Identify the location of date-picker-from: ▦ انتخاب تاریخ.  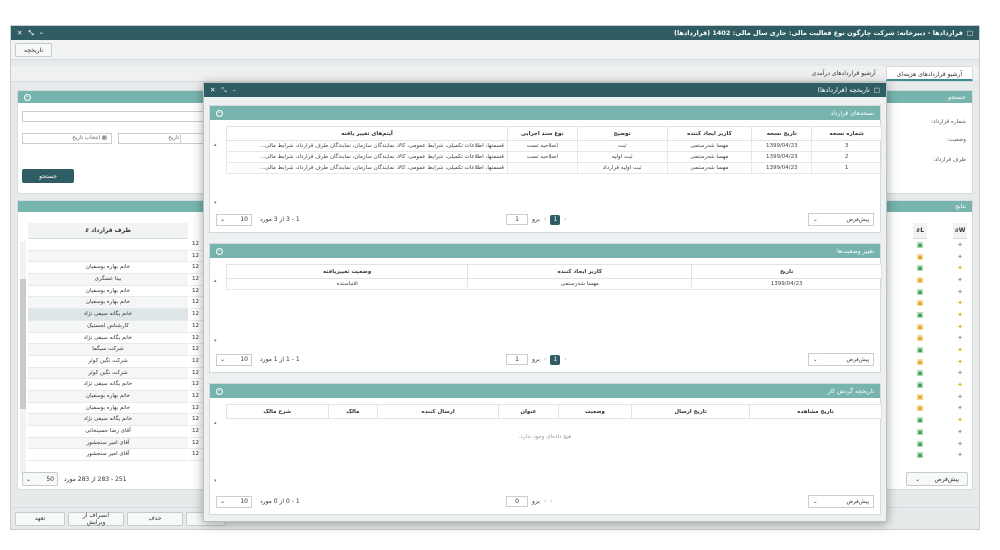
(67, 138).